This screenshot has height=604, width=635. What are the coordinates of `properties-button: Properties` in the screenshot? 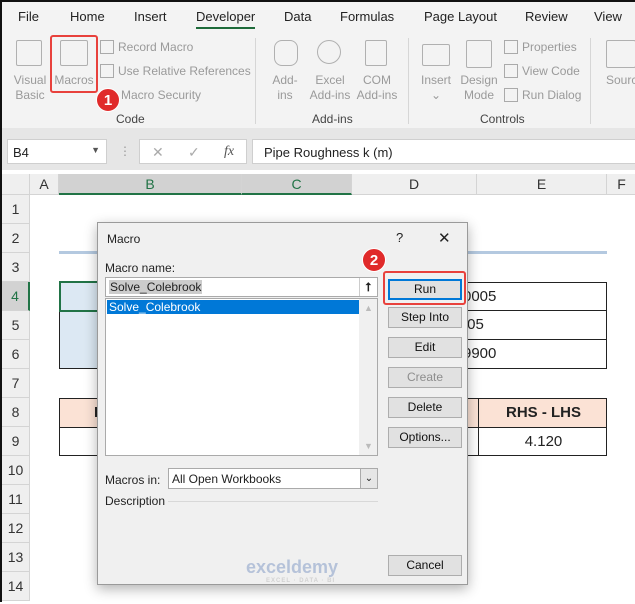 It's located at (549, 47).